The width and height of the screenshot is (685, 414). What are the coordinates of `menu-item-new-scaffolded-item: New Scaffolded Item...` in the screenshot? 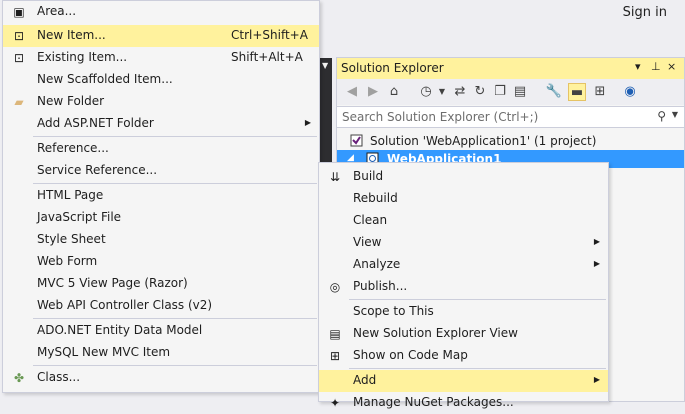 It's located at (161, 80).